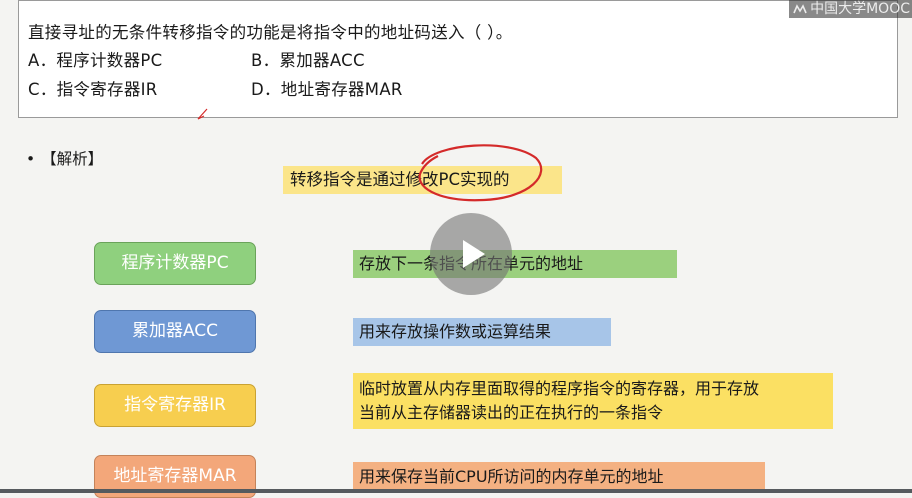 This screenshot has width=912, height=498. I want to click on register-ir-description-line2: 当前从主存储器读出的正在执行的一条指令, so click(511, 412).